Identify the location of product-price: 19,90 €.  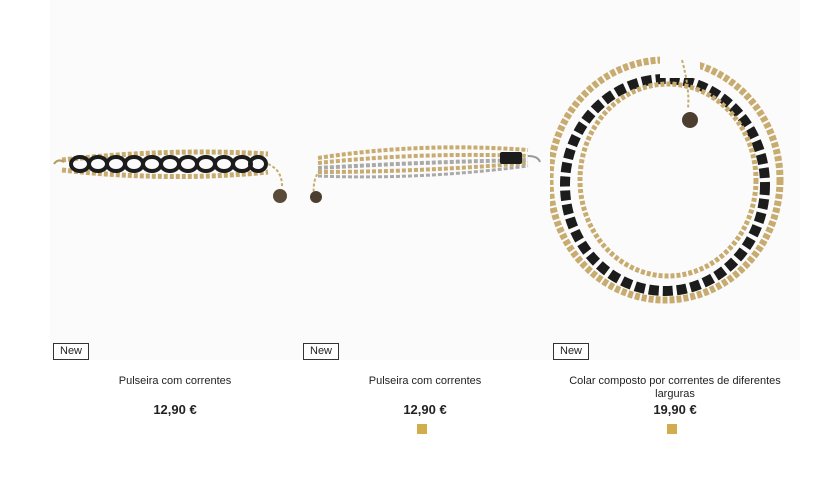
(675, 409).